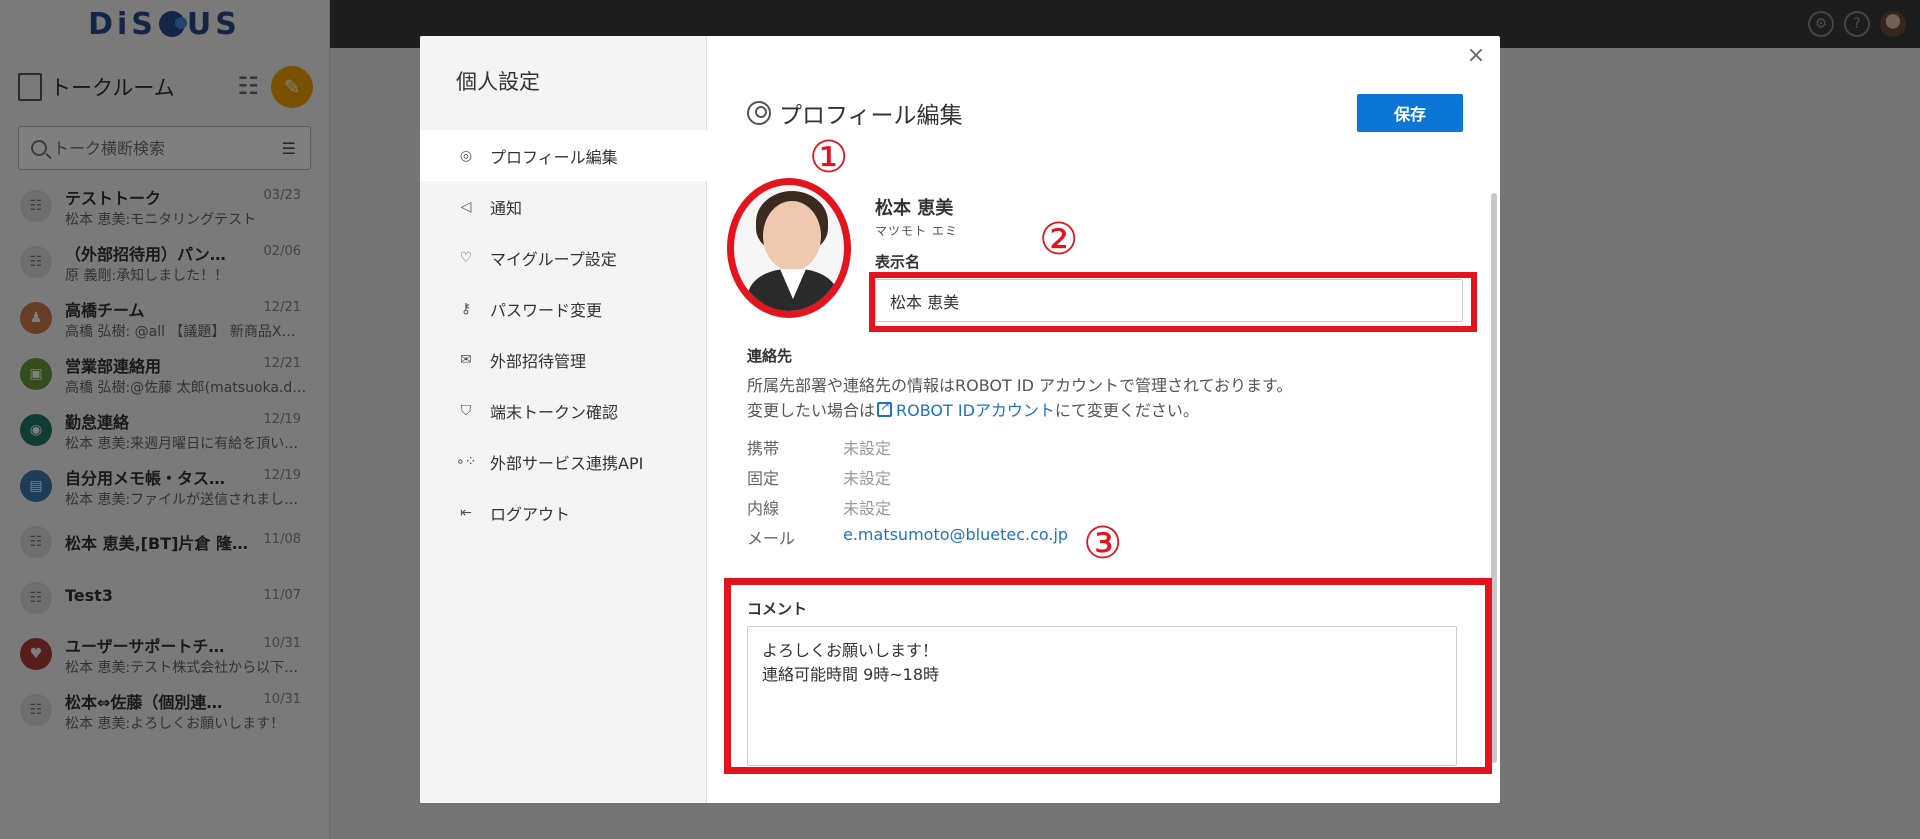 The width and height of the screenshot is (1920, 839). Describe the element at coordinates (554, 412) in the screenshot. I see `nav-item-label: 端末トークン確認` at that location.